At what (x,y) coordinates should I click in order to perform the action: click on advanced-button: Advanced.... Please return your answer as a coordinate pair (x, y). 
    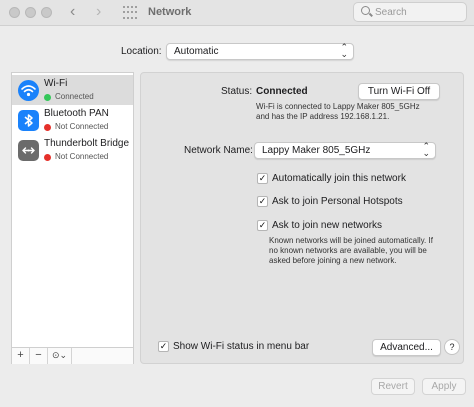
    Looking at the image, I should click on (406, 347).